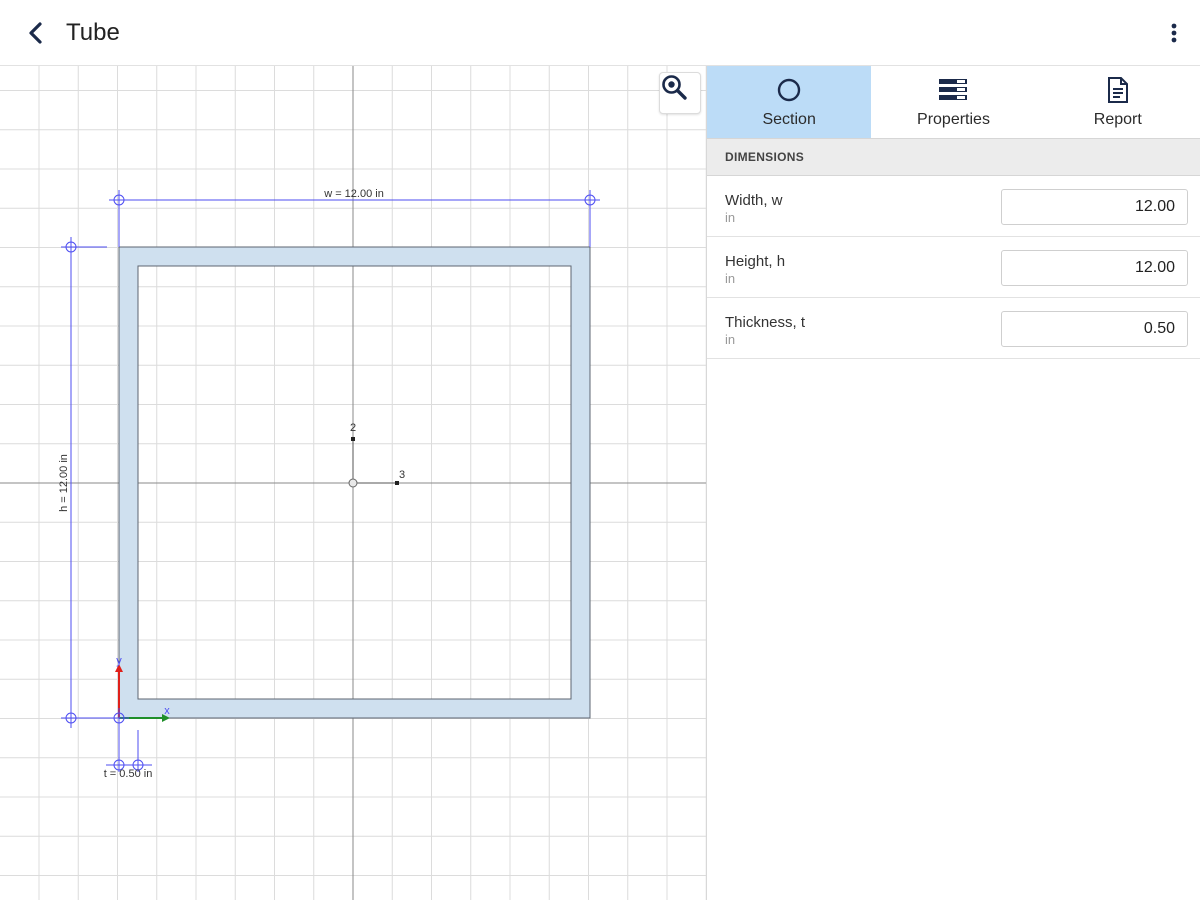 Image resolution: width=1200 pixels, height=900 pixels. I want to click on centroid-axes, so click(373, 462).